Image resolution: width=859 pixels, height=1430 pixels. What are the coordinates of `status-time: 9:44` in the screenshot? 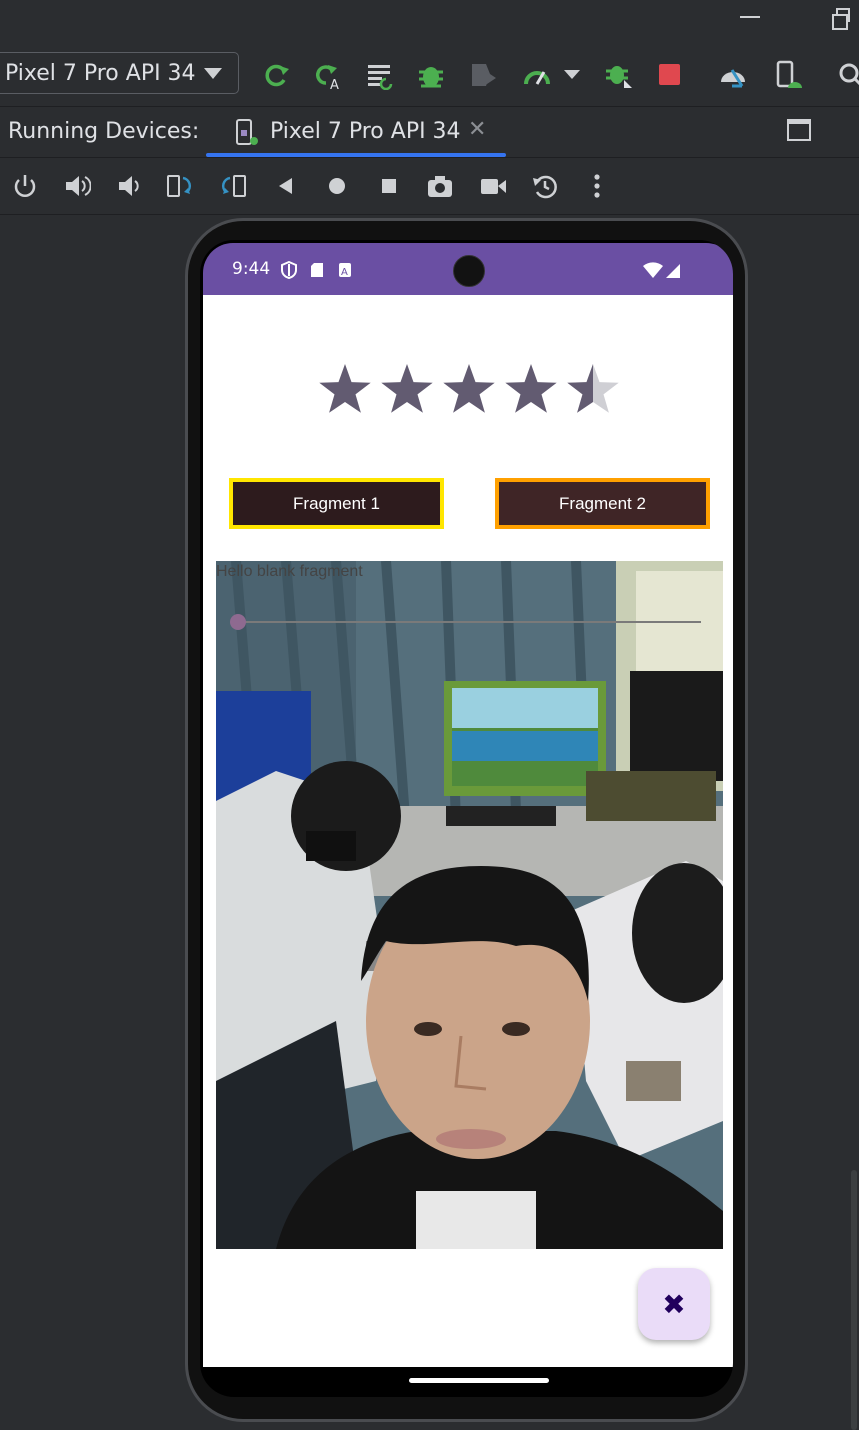 It's located at (251, 269).